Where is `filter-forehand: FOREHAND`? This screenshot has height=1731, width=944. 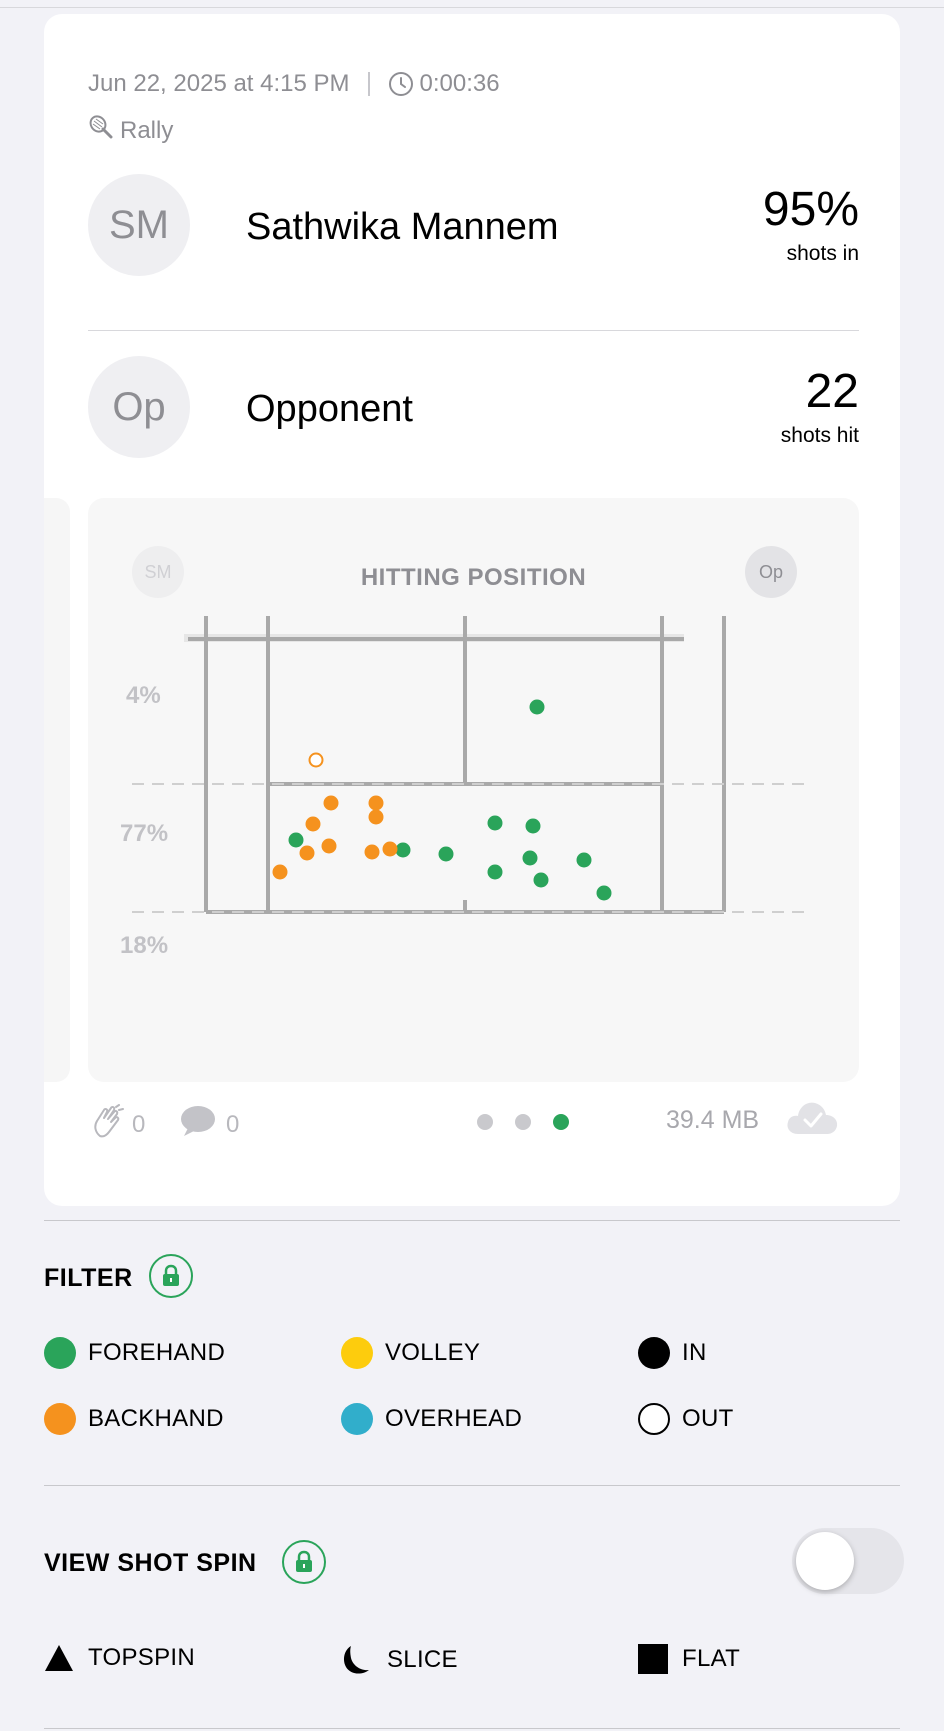 filter-forehand: FOREHAND is located at coordinates (134, 1353).